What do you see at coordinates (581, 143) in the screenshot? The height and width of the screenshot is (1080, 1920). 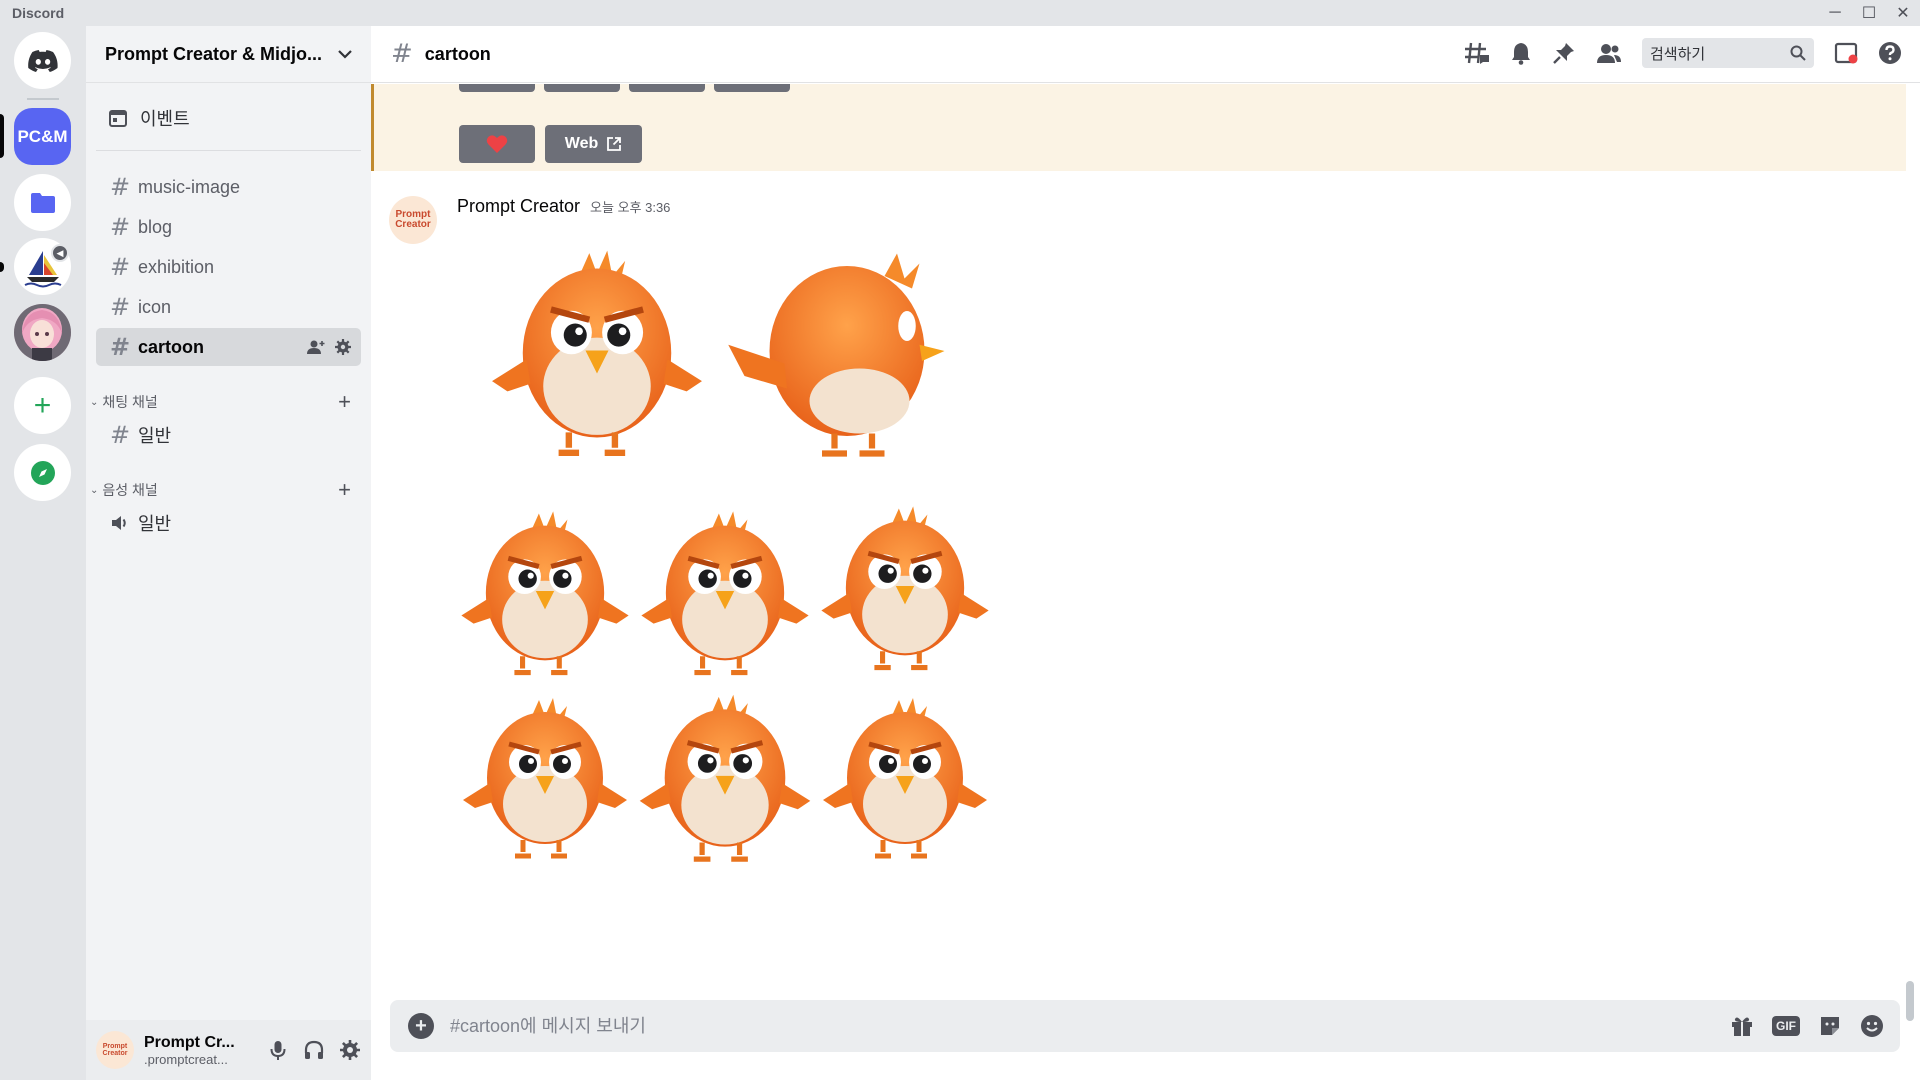 I see `web-button-label: Web` at bounding box center [581, 143].